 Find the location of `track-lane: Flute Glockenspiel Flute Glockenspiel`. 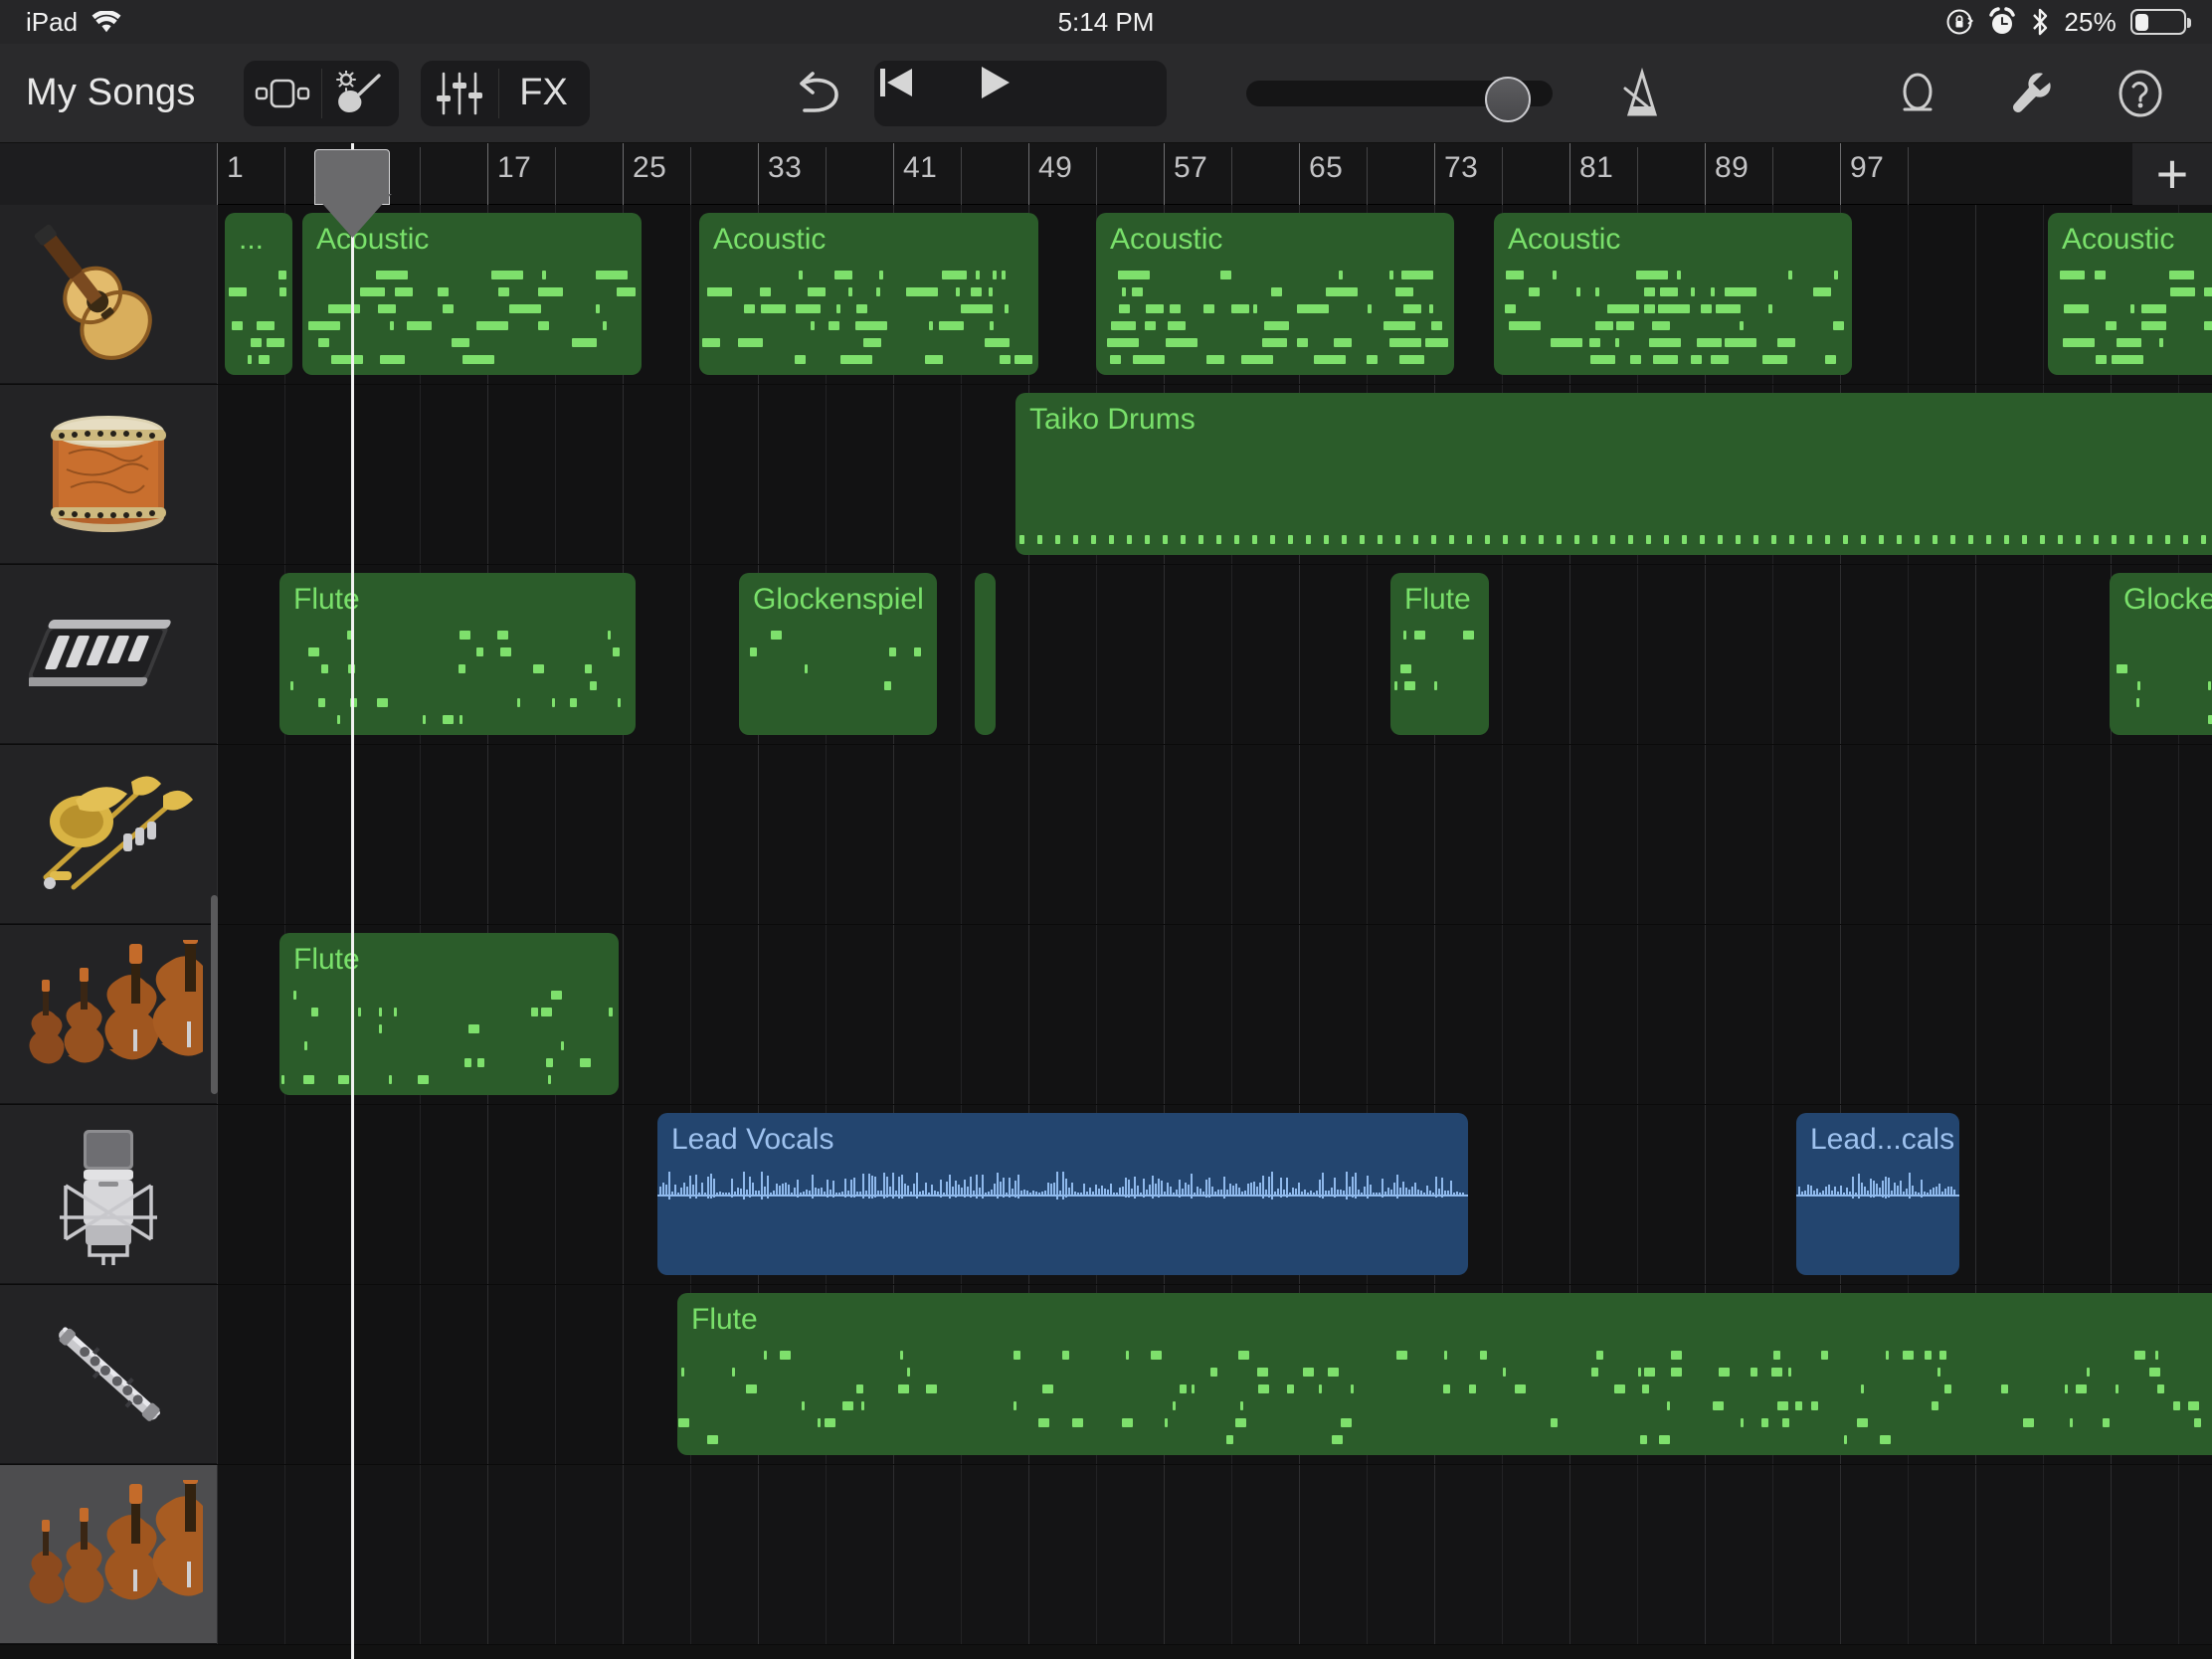

track-lane: Flute Glockenspiel Flute Glockenspiel is located at coordinates (1214, 654).